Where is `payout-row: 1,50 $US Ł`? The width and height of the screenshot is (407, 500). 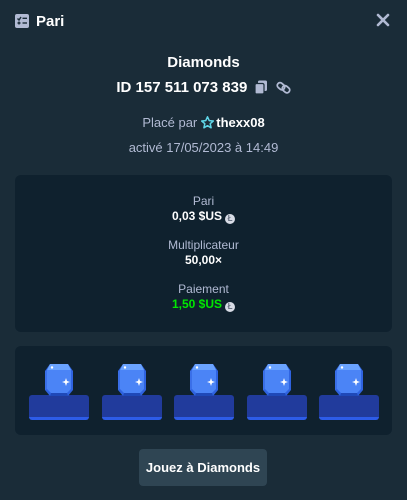 payout-row: 1,50 $US Ł is located at coordinates (203, 304).